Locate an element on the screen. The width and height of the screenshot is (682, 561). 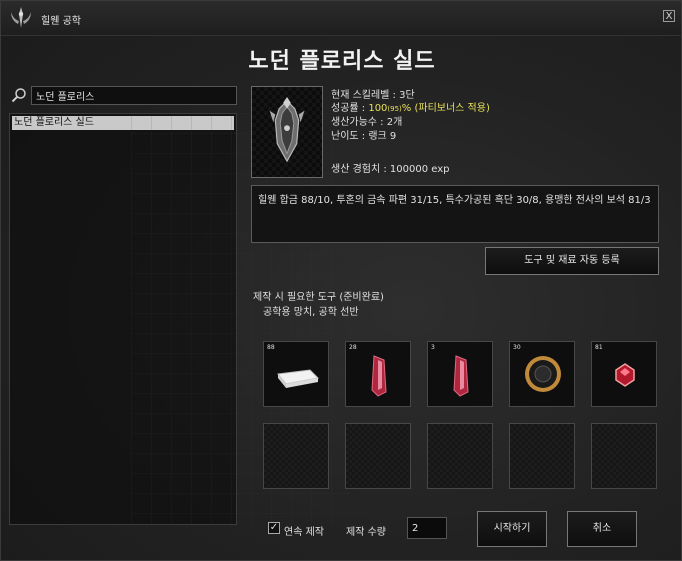
success-rate-text: 성공률 : 100(95)% (파티보너스 적용) is located at coordinates (410, 106).